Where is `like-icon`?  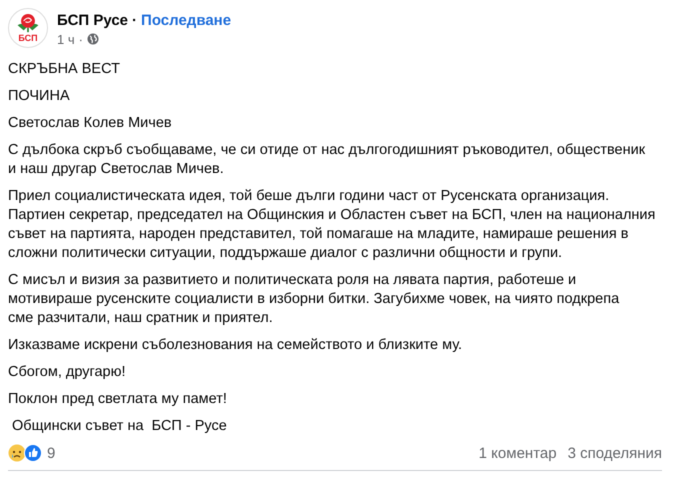 like-icon is located at coordinates (33, 453).